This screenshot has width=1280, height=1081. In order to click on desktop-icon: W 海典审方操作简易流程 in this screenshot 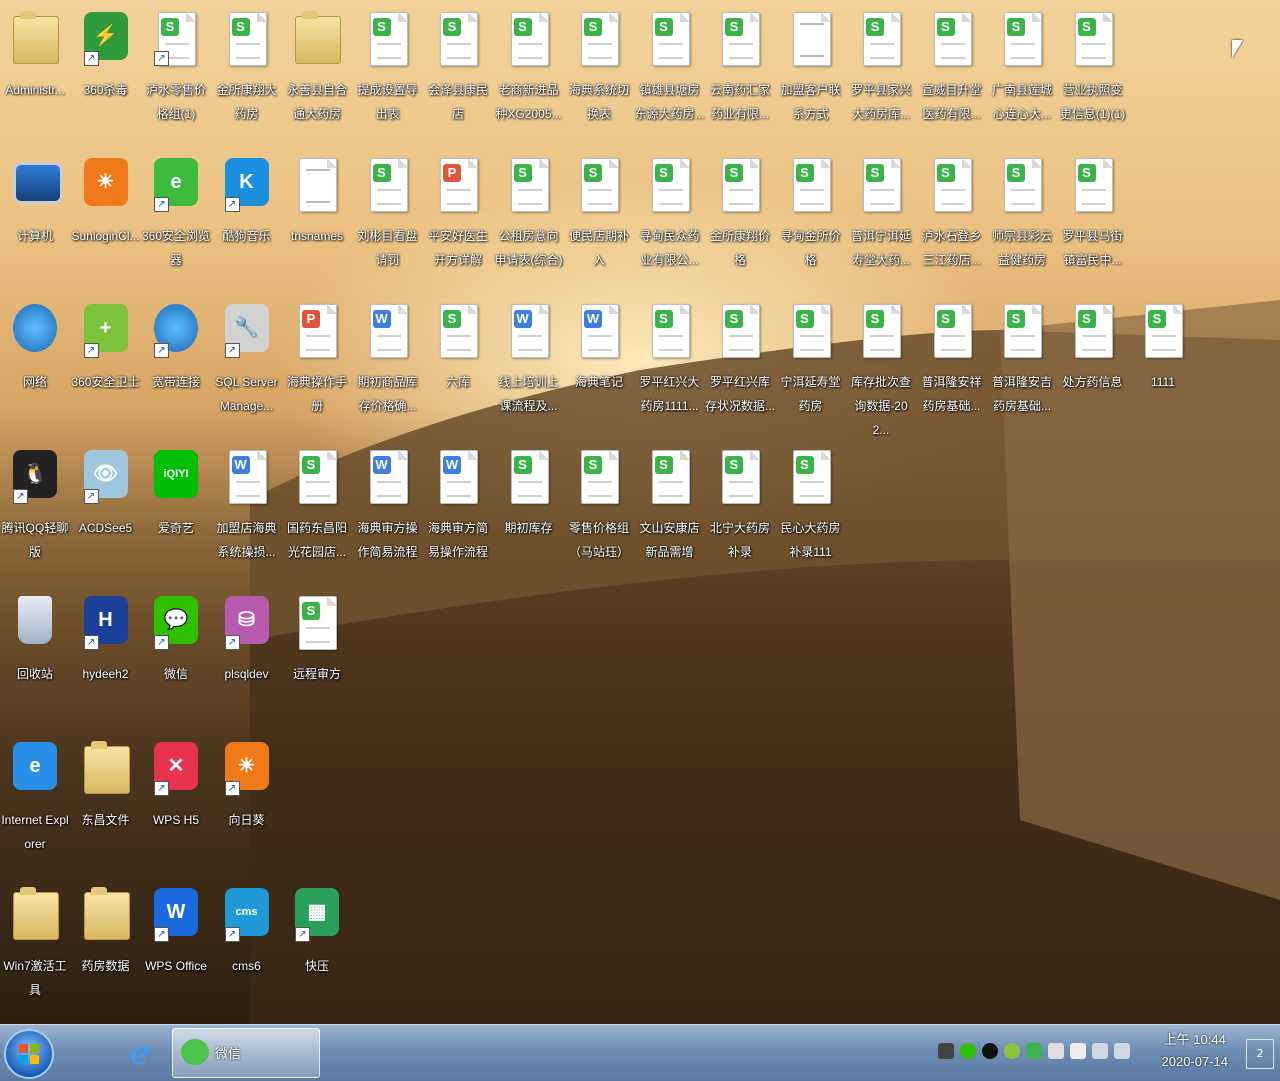, I will do `click(388, 511)`.